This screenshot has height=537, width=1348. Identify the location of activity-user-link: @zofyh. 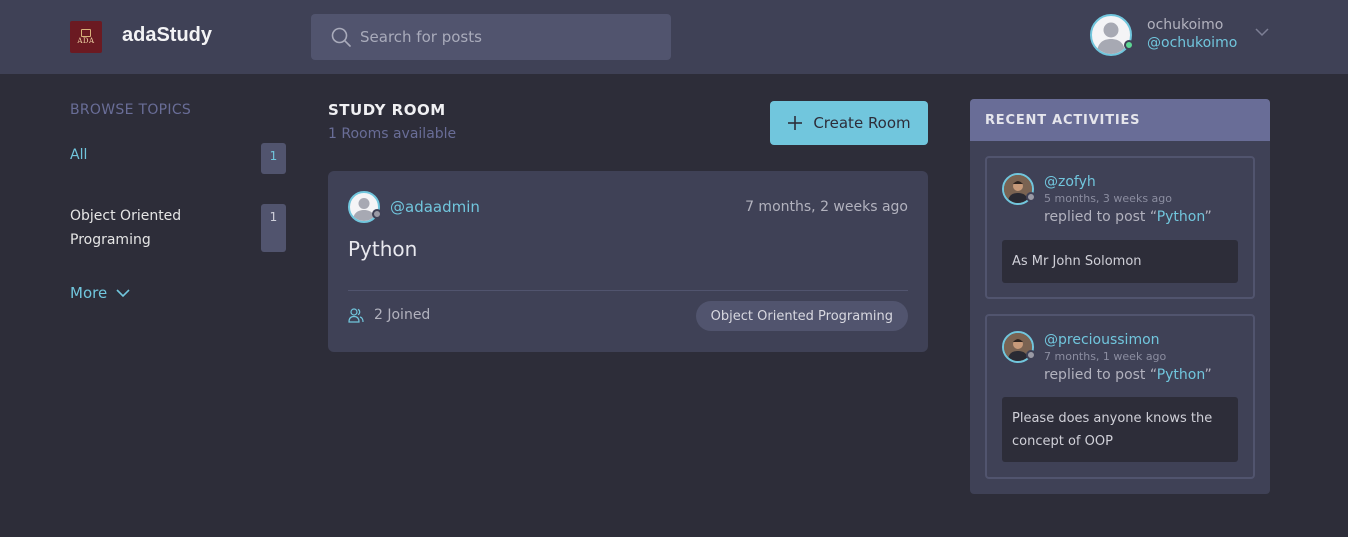
(1070, 182).